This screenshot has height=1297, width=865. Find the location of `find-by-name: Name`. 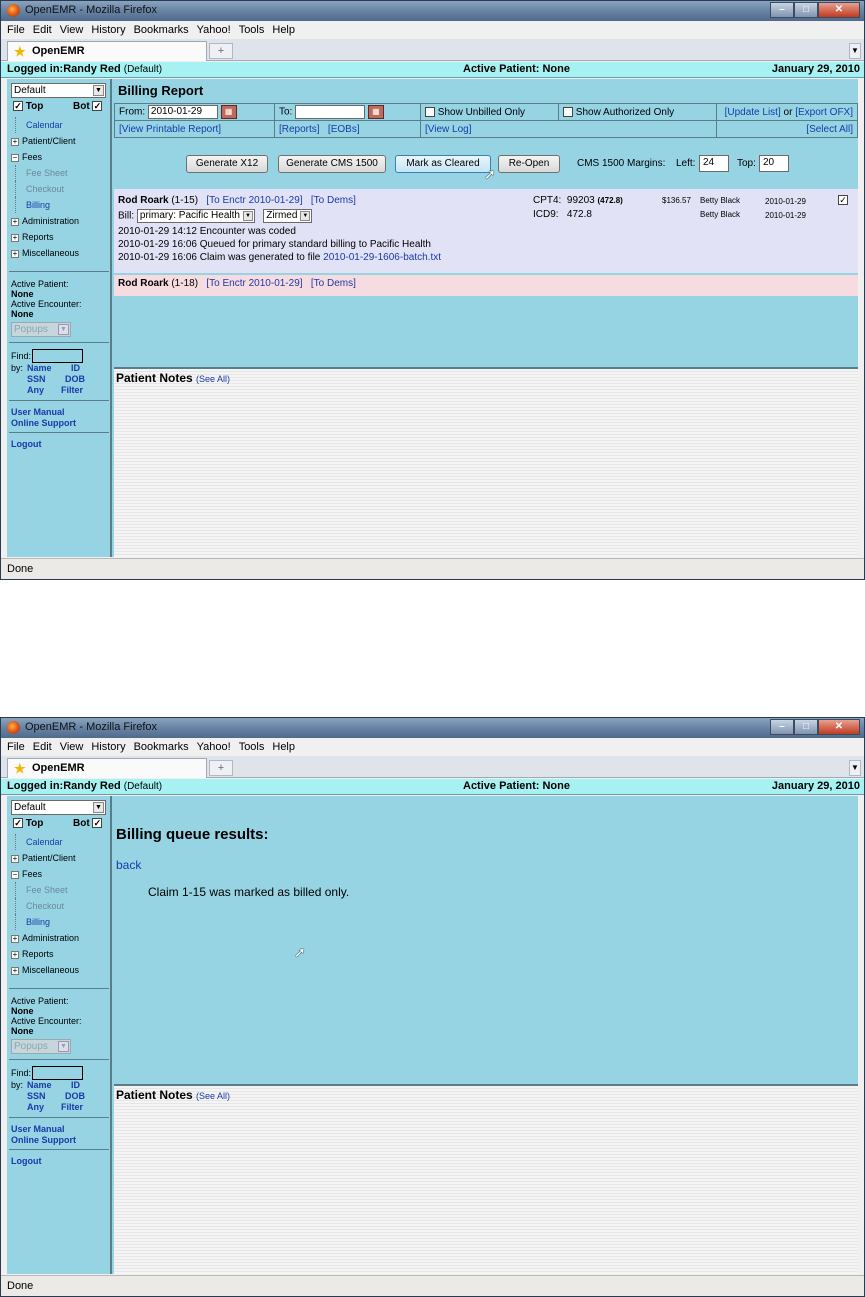

find-by-name: Name is located at coordinates (39, 368).